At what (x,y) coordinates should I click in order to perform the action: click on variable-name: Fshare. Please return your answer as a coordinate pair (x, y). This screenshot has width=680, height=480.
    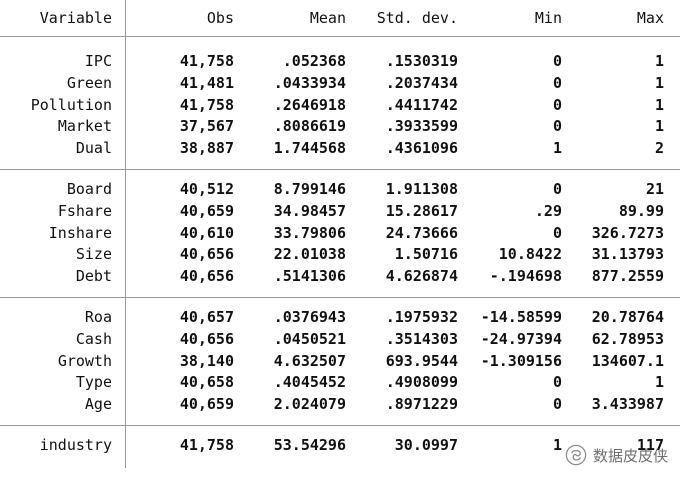
    Looking at the image, I should click on (84, 210).